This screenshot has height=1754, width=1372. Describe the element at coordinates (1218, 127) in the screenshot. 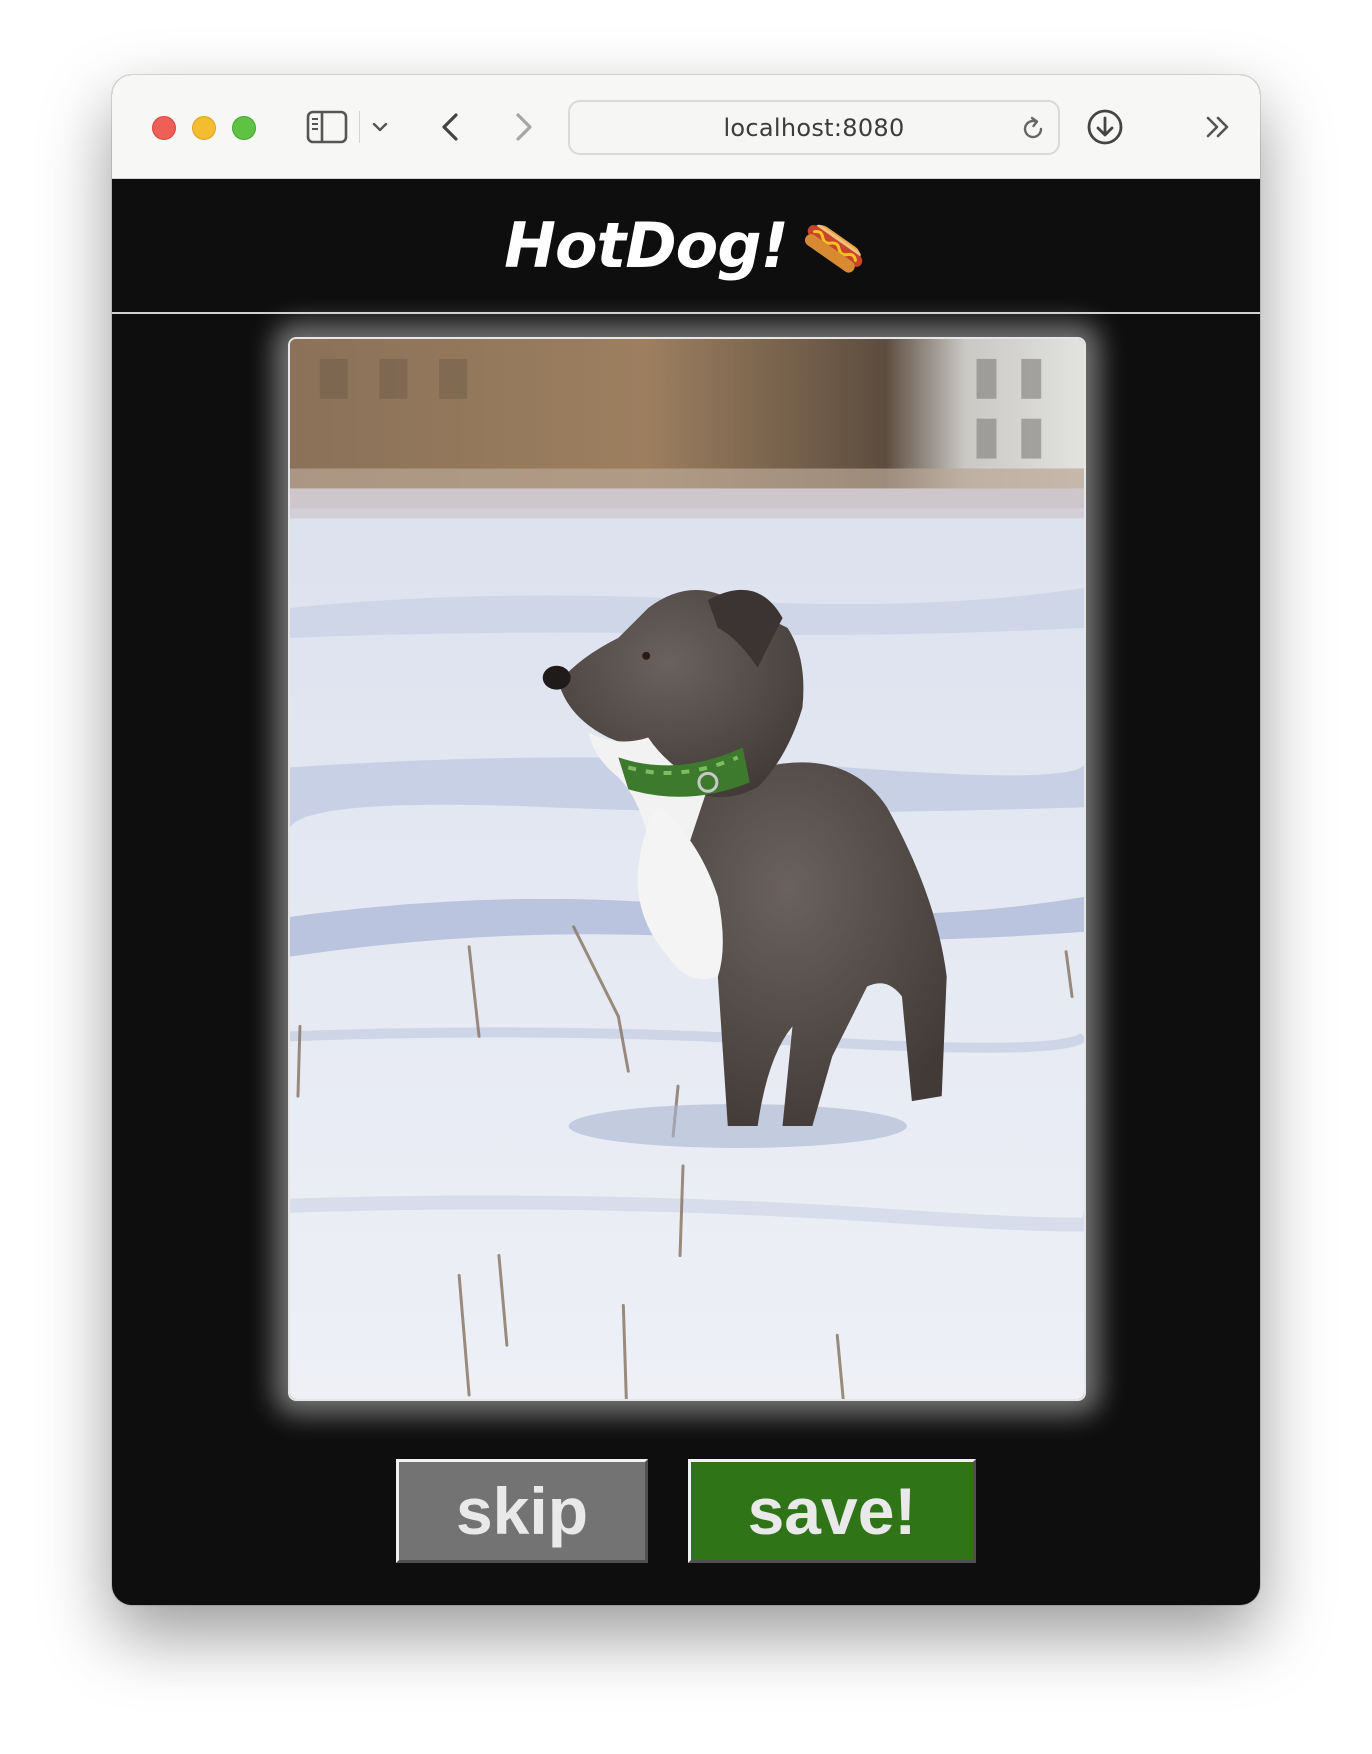

I see `more-icon` at that location.